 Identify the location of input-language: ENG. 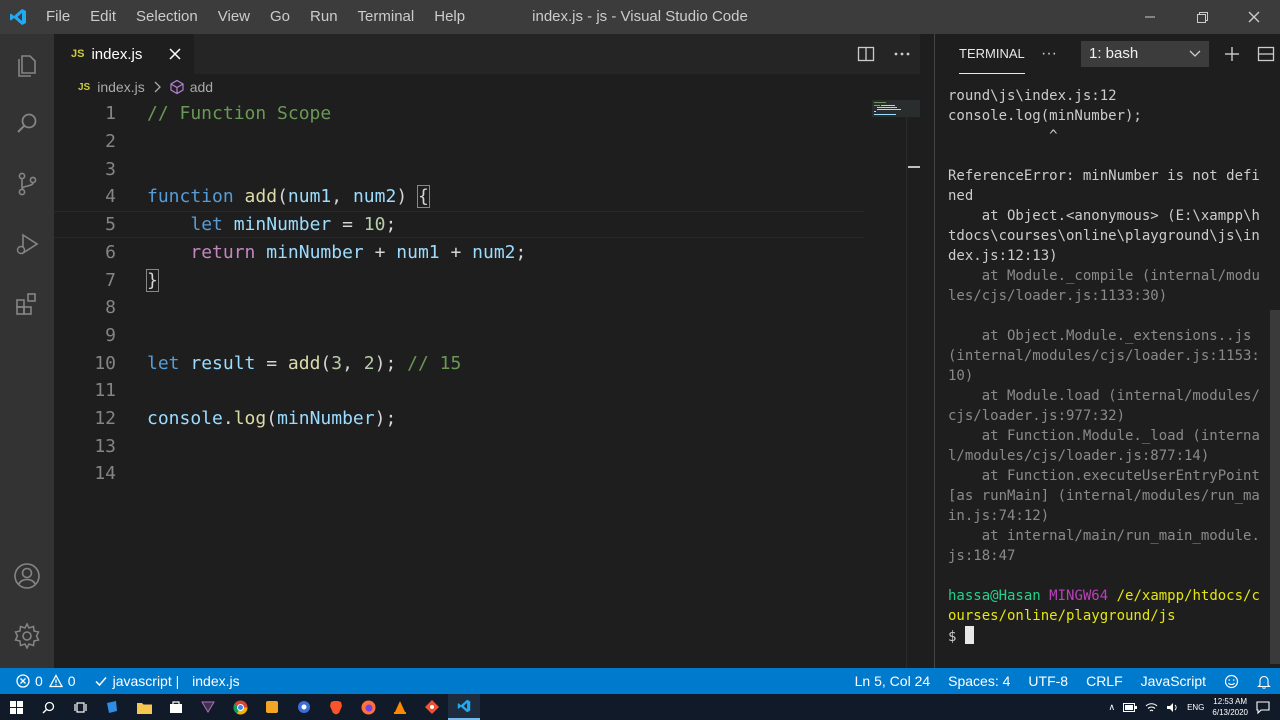
(1195, 707).